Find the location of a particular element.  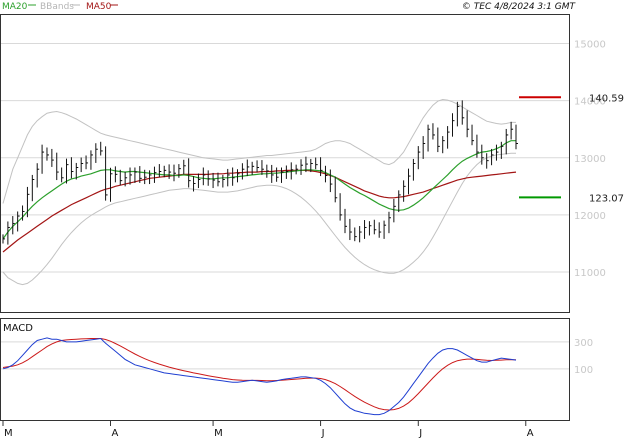

macd-lines is located at coordinates (259, 376).